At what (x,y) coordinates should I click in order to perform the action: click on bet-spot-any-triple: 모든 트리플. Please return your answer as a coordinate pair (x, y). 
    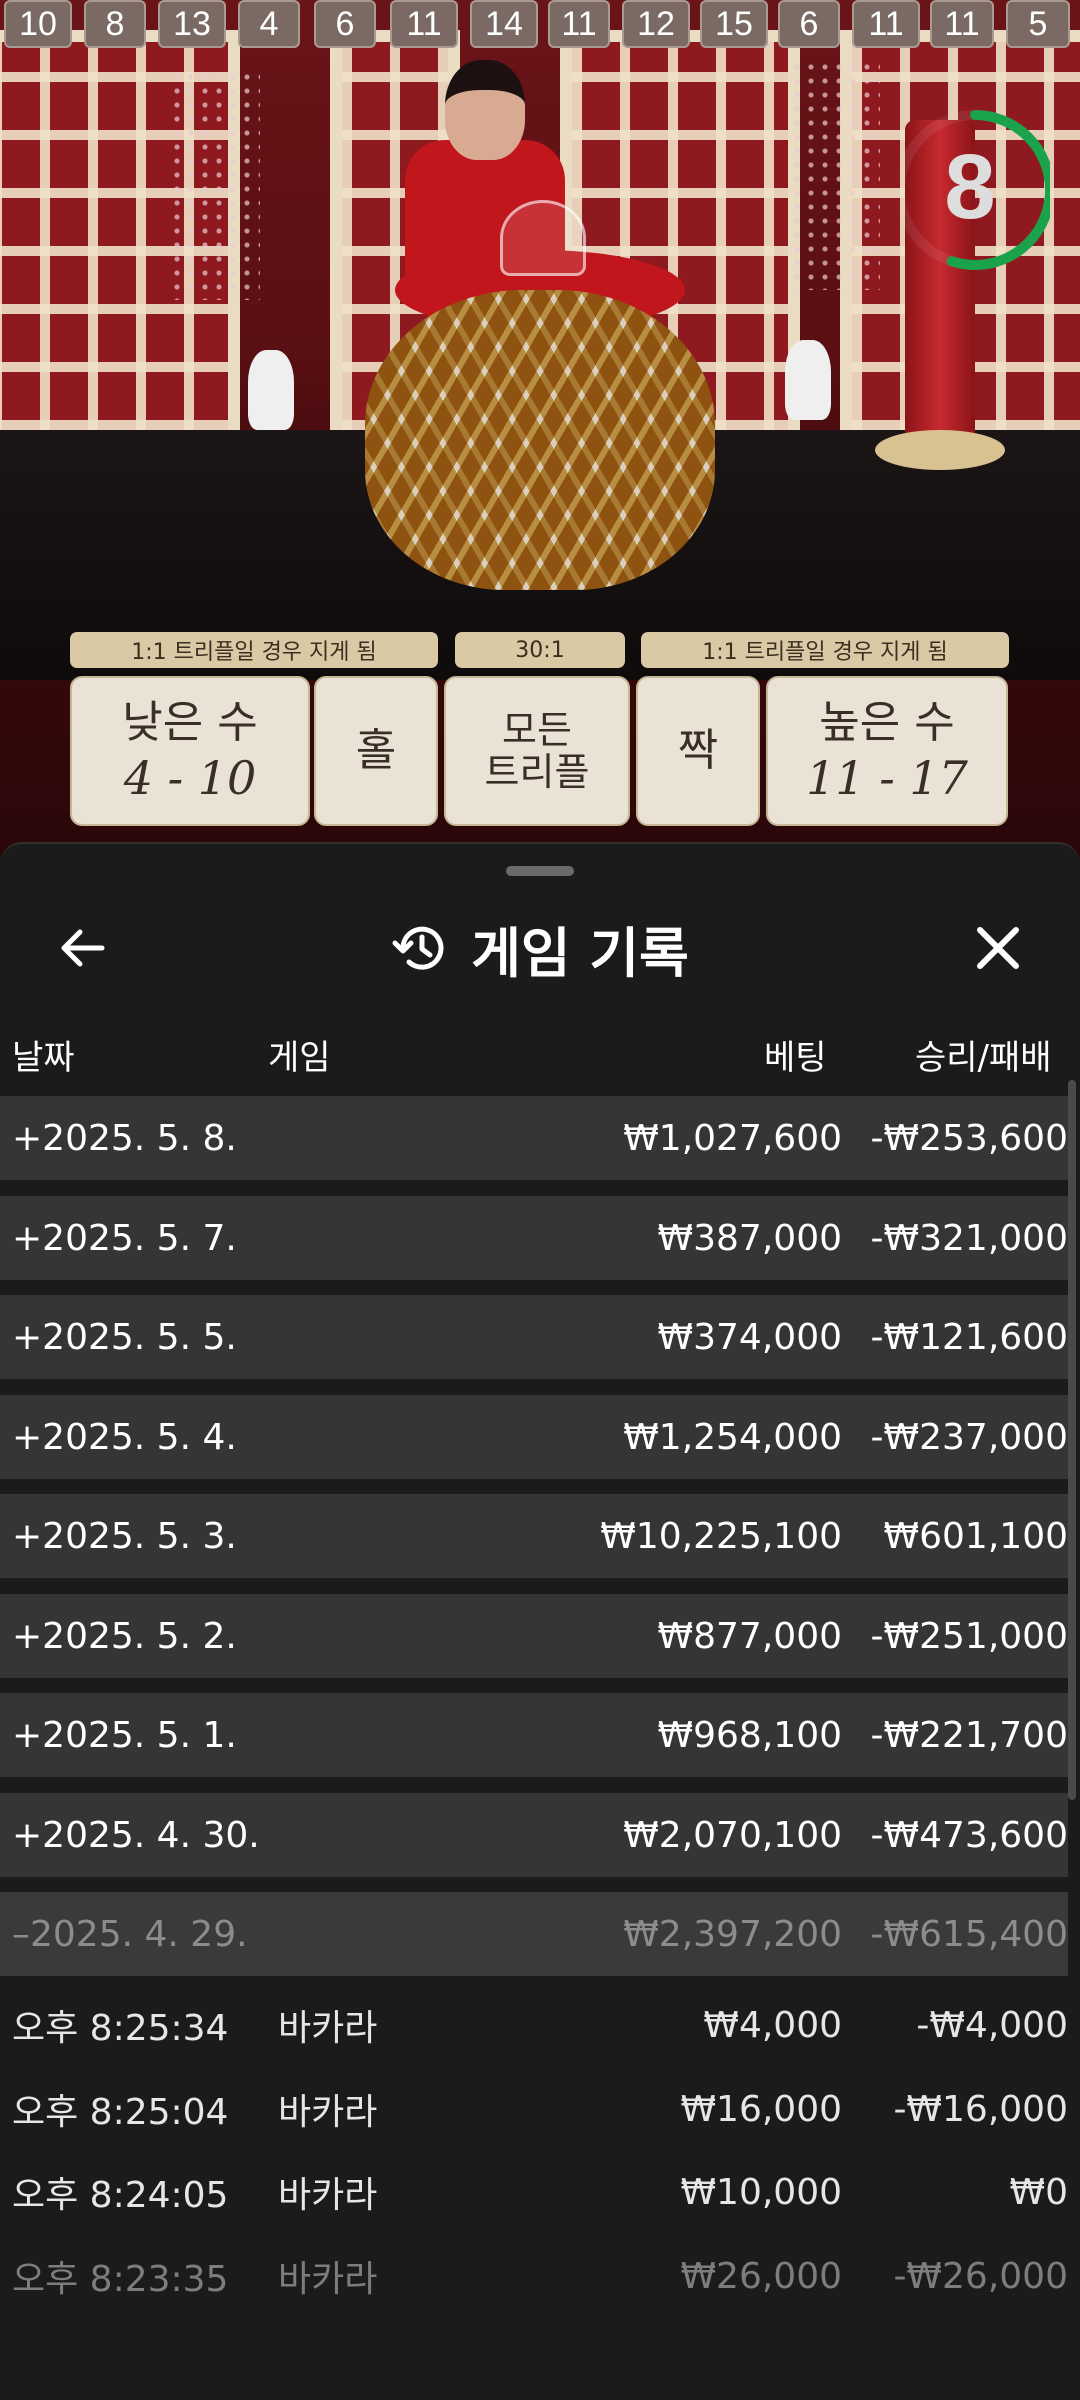
    Looking at the image, I should click on (537, 751).